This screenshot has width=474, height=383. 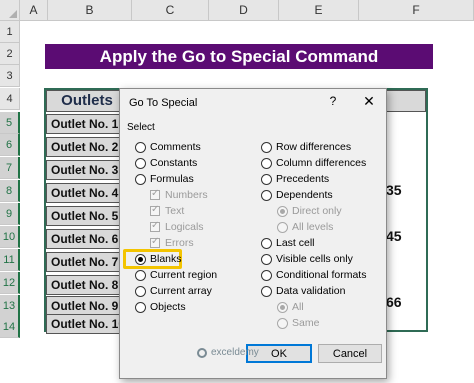 I want to click on option-comments: Comments, so click(x=168, y=147).